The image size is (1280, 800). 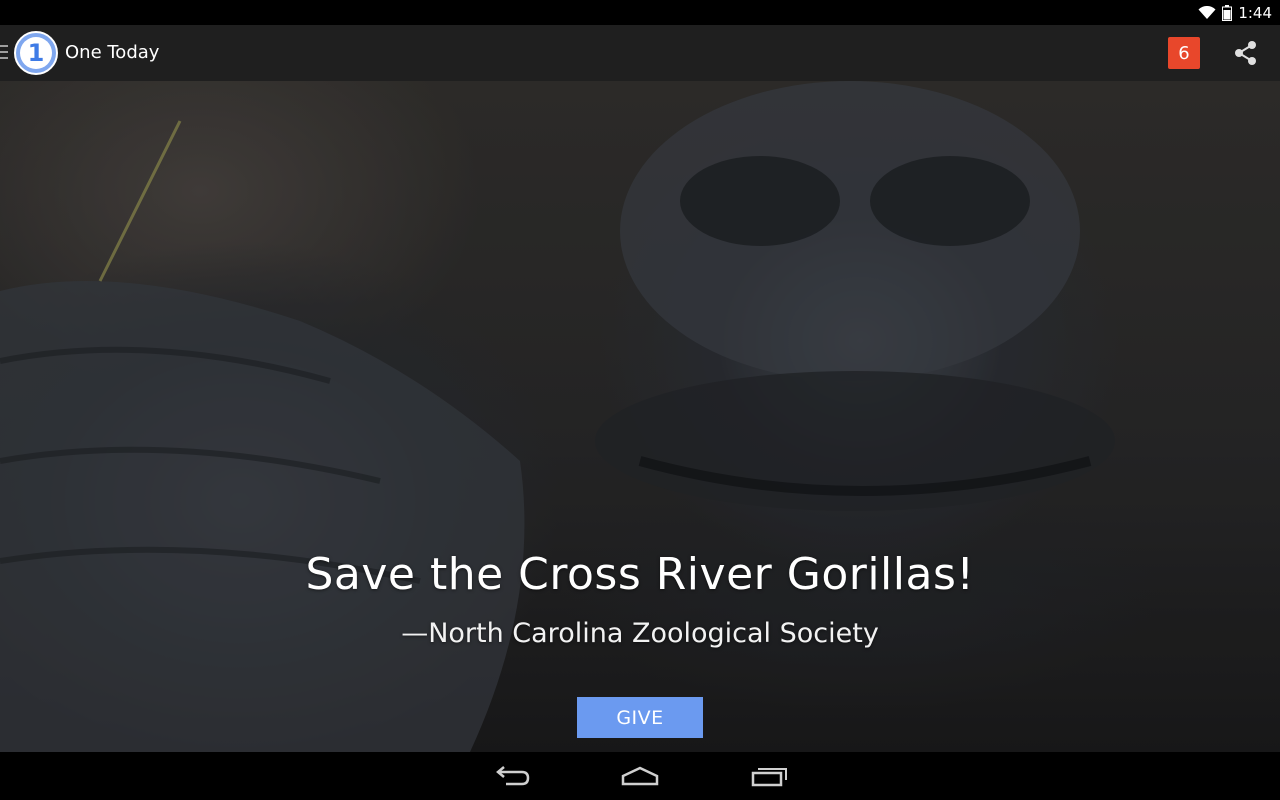 I want to click on share-icon, so click(x=1245, y=53).